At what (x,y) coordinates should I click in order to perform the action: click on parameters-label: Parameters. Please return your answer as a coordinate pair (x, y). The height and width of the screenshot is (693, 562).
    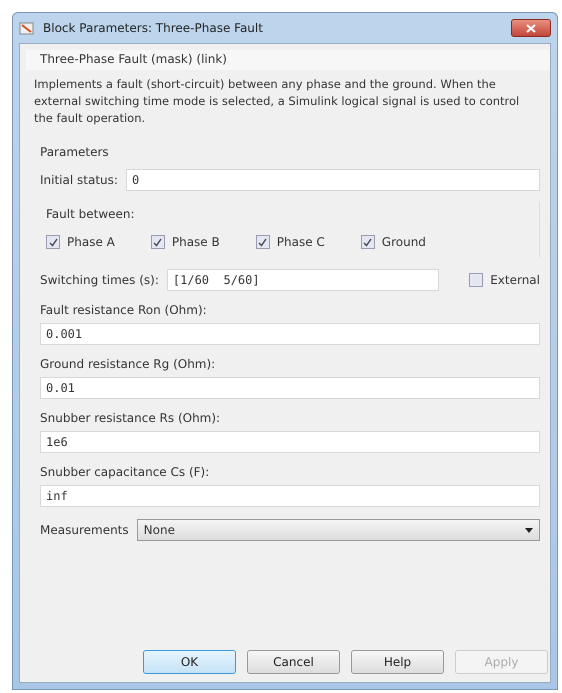
    Looking at the image, I should click on (74, 152).